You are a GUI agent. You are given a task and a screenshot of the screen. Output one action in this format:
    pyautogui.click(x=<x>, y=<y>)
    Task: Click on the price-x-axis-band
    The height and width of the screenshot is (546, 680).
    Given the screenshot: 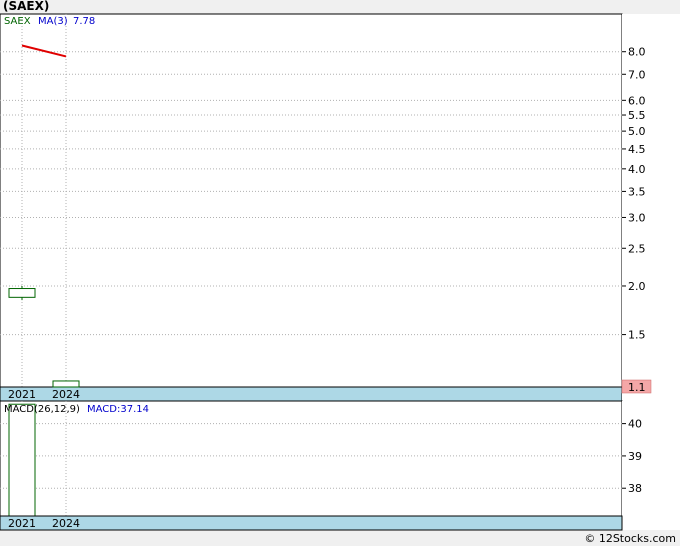 What is the action you would take?
    pyautogui.click(x=311, y=394)
    